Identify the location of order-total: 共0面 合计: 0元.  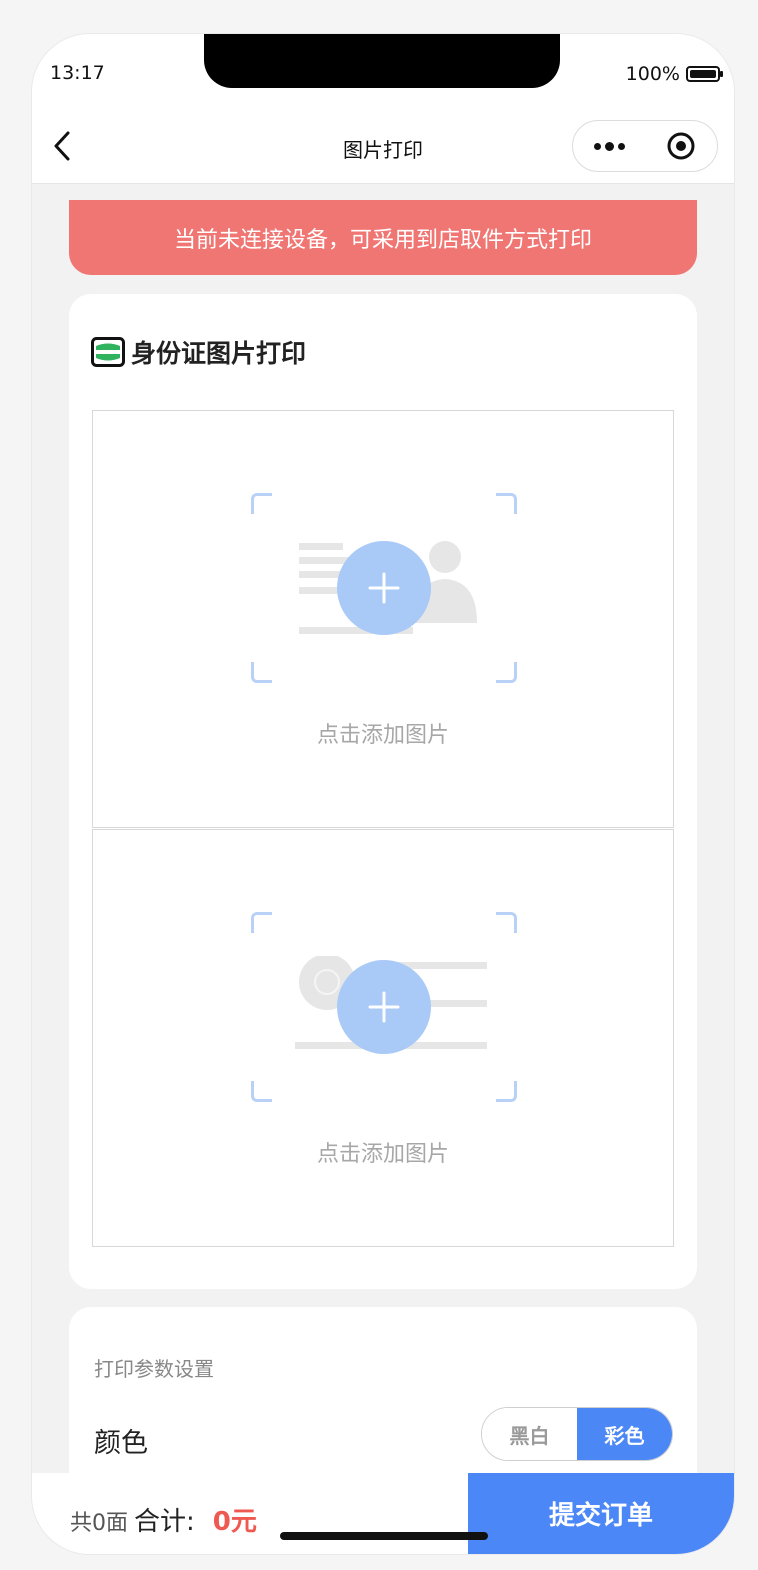
(163, 1519).